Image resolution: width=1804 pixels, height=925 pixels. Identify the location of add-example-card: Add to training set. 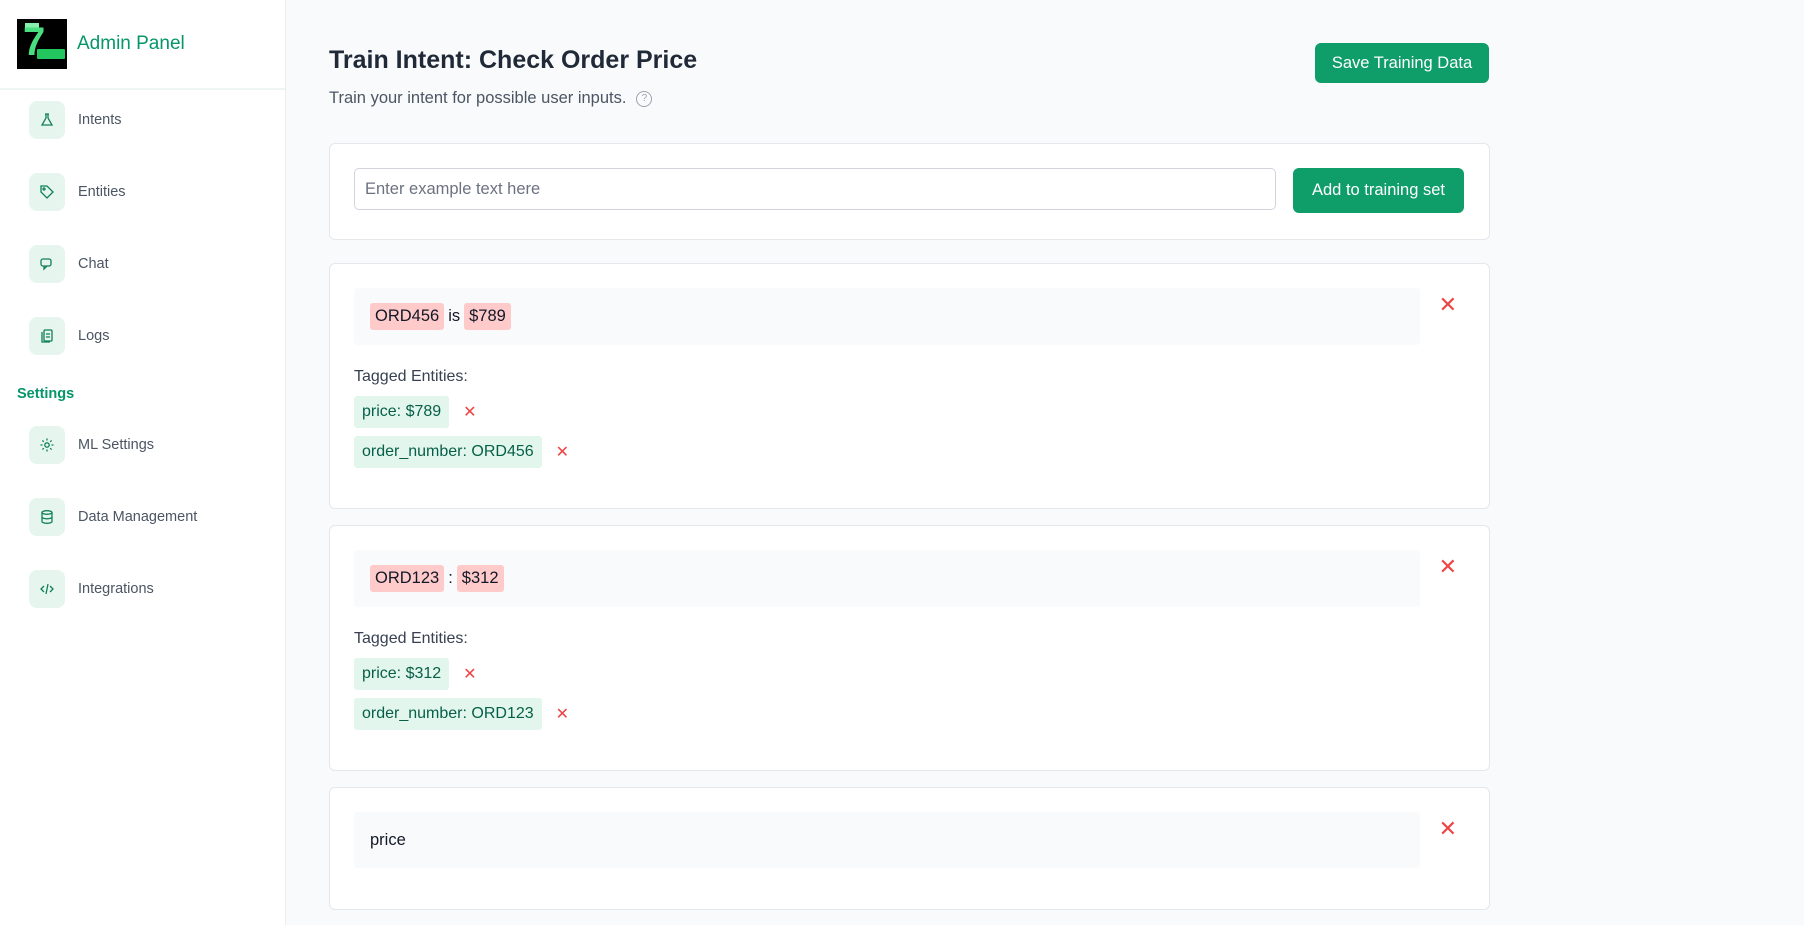
(909, 191).